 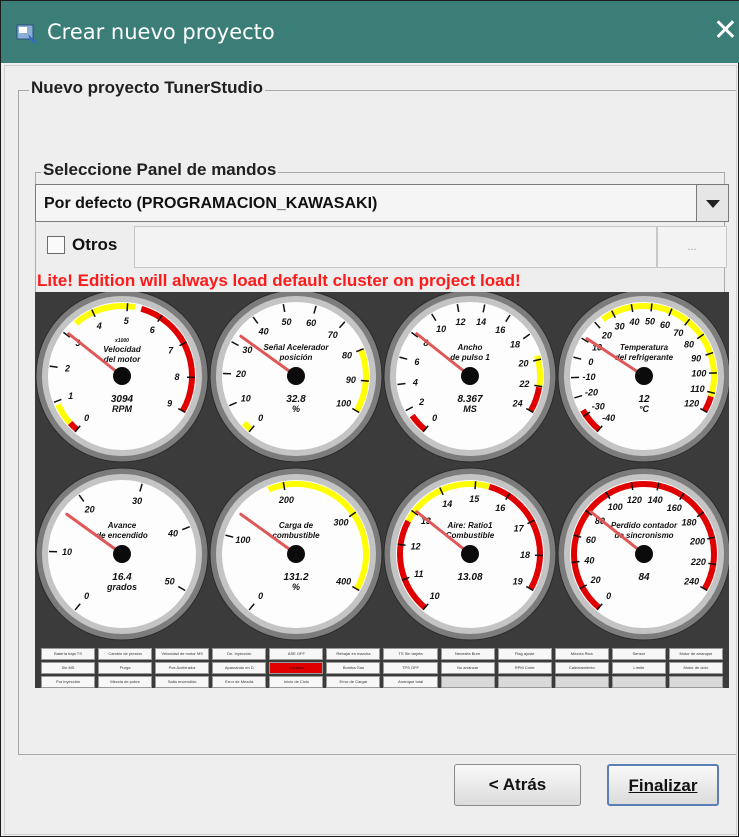 What do you see at coordinates (470, 347) in the screenshot?
I see `gauge-title: Ancho` at bounding box center [470, 347].